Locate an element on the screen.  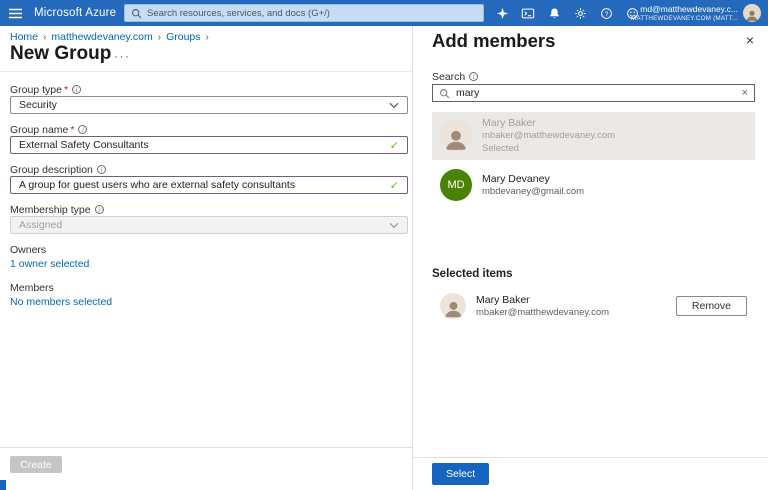
close-icon: × is located at coordinates (750, 40).